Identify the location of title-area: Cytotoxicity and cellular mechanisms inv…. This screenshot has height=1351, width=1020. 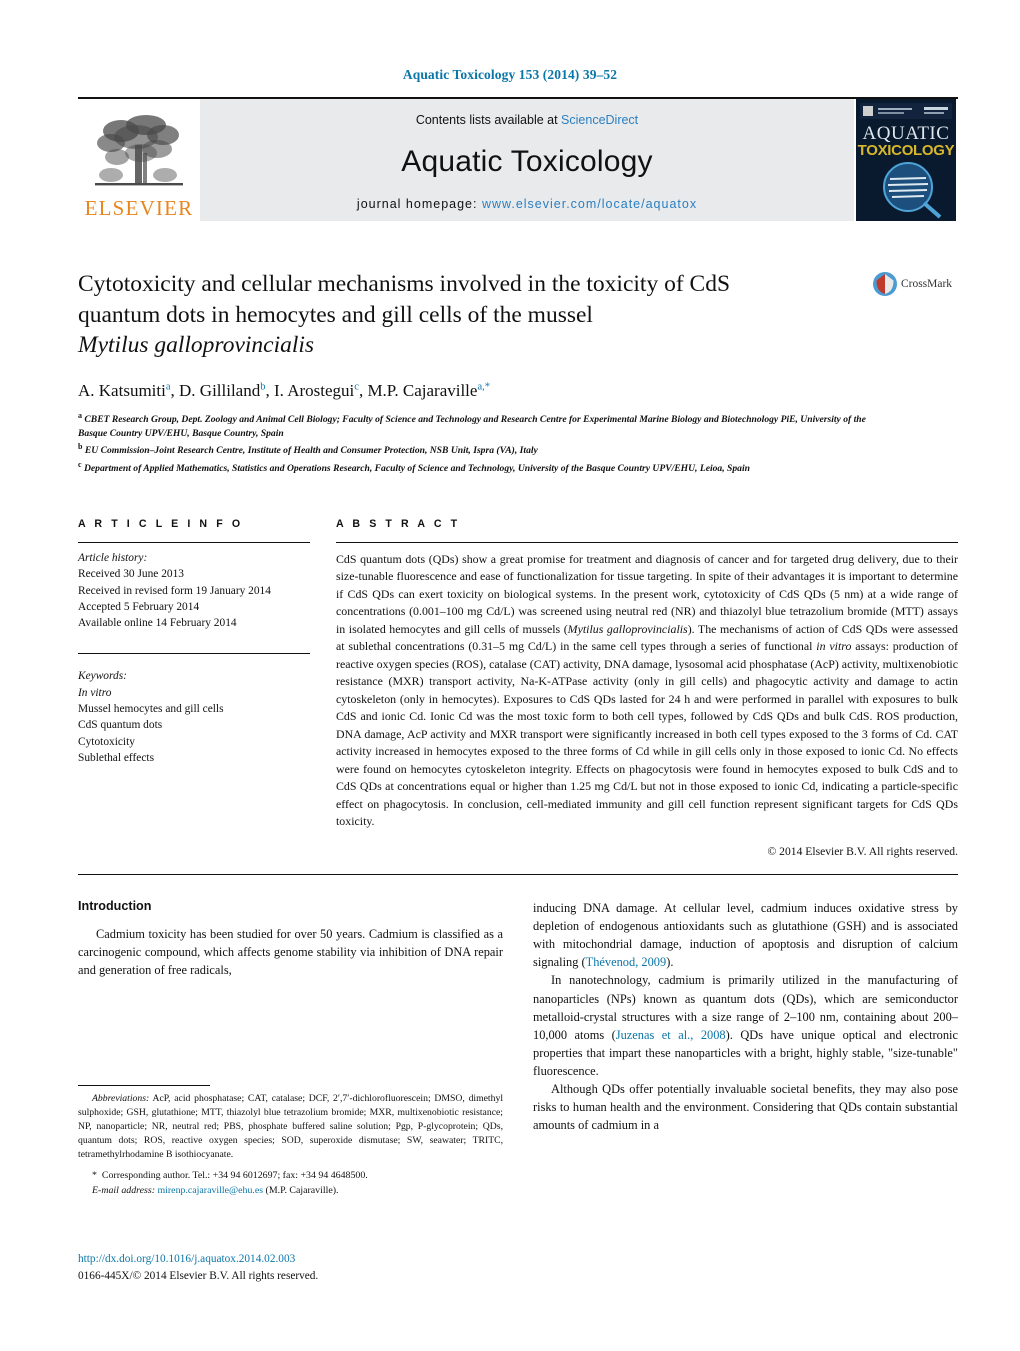
(518, 315).